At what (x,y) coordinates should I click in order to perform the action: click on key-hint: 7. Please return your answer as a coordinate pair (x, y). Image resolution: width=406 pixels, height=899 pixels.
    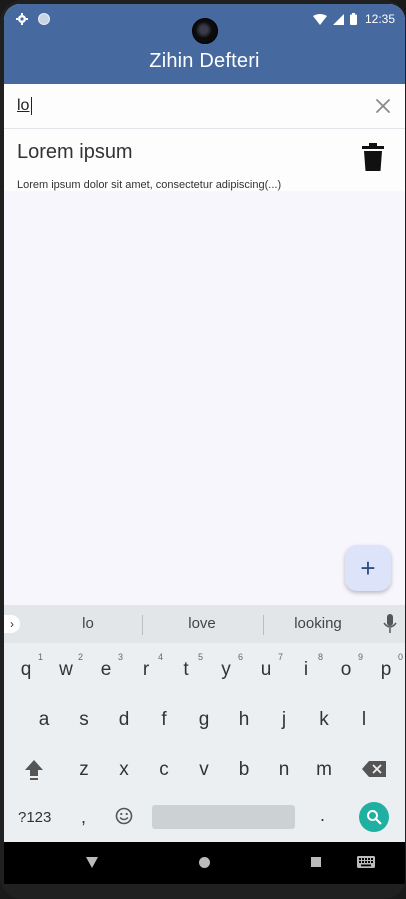
    Looking at the image, I should click on (281, 657).